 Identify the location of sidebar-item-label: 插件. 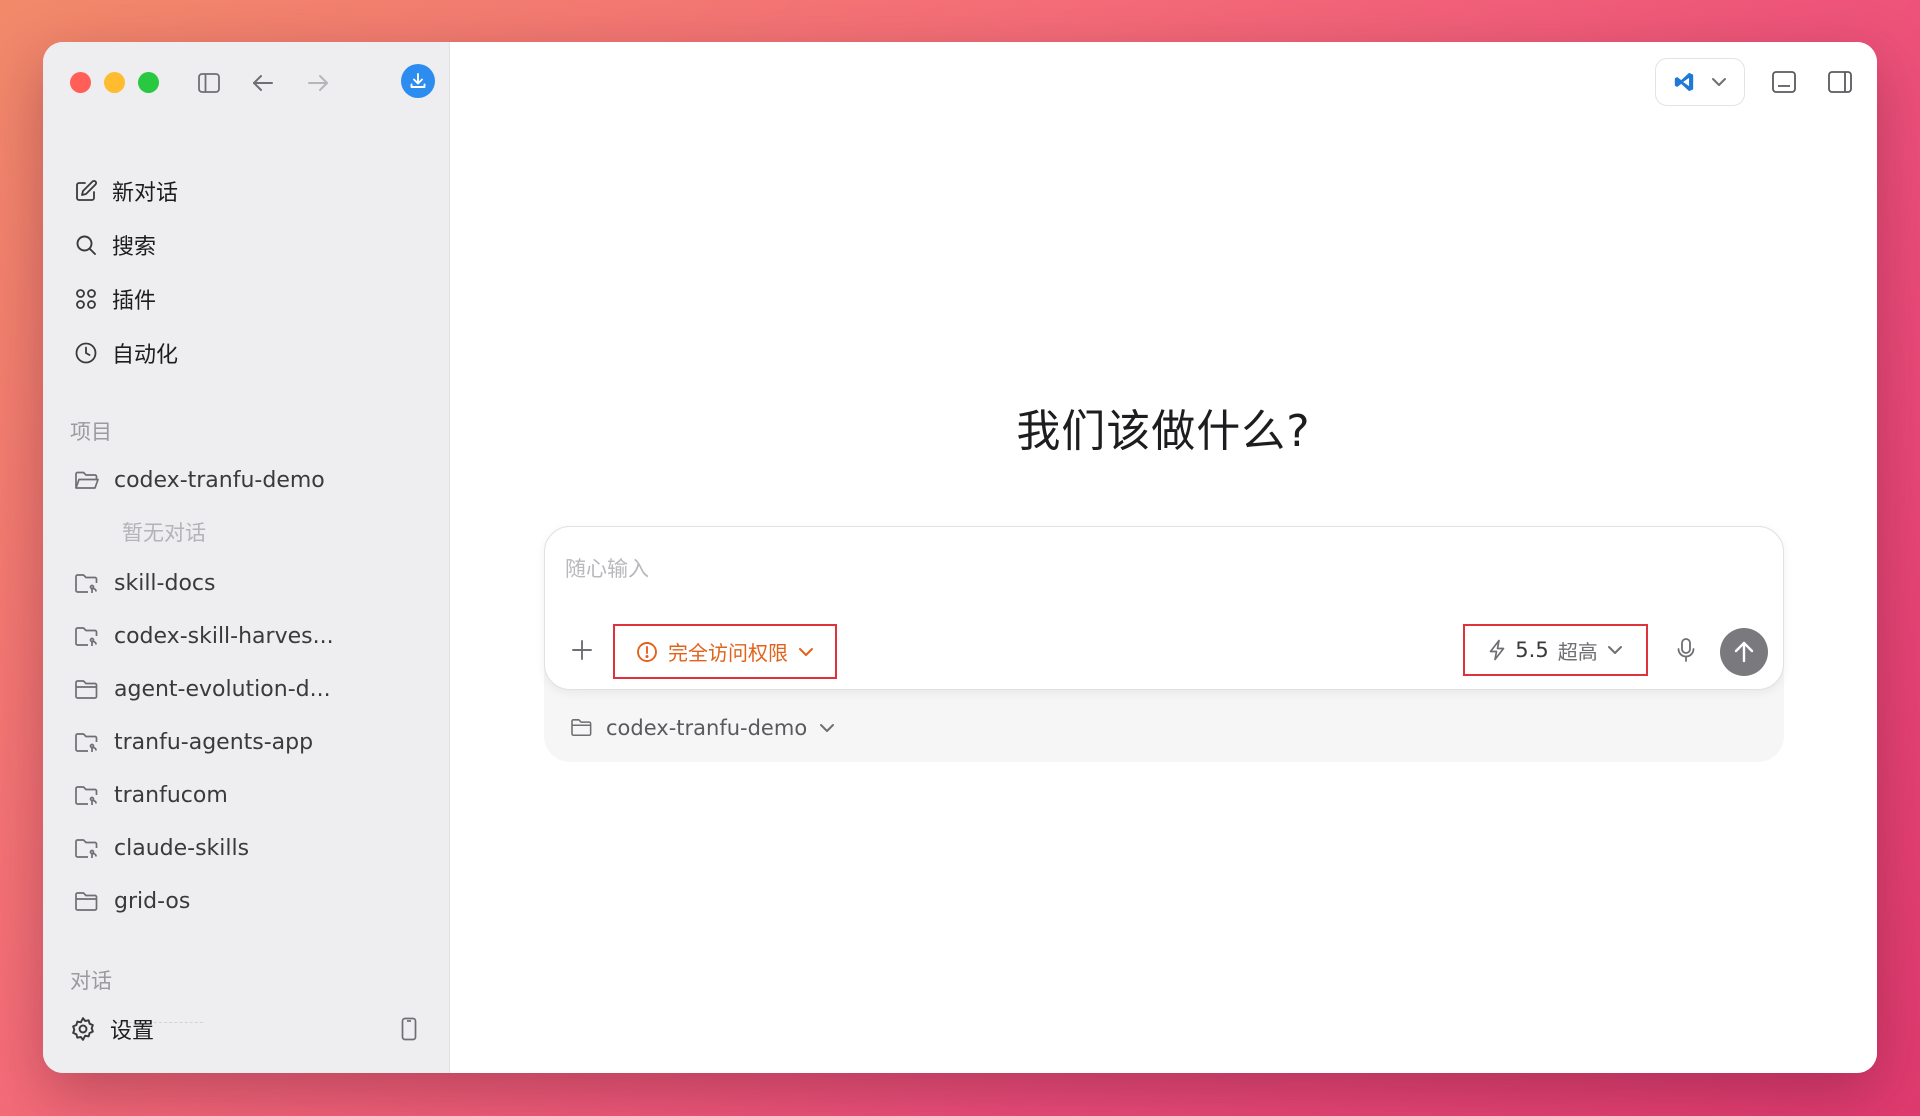
(134, 301).